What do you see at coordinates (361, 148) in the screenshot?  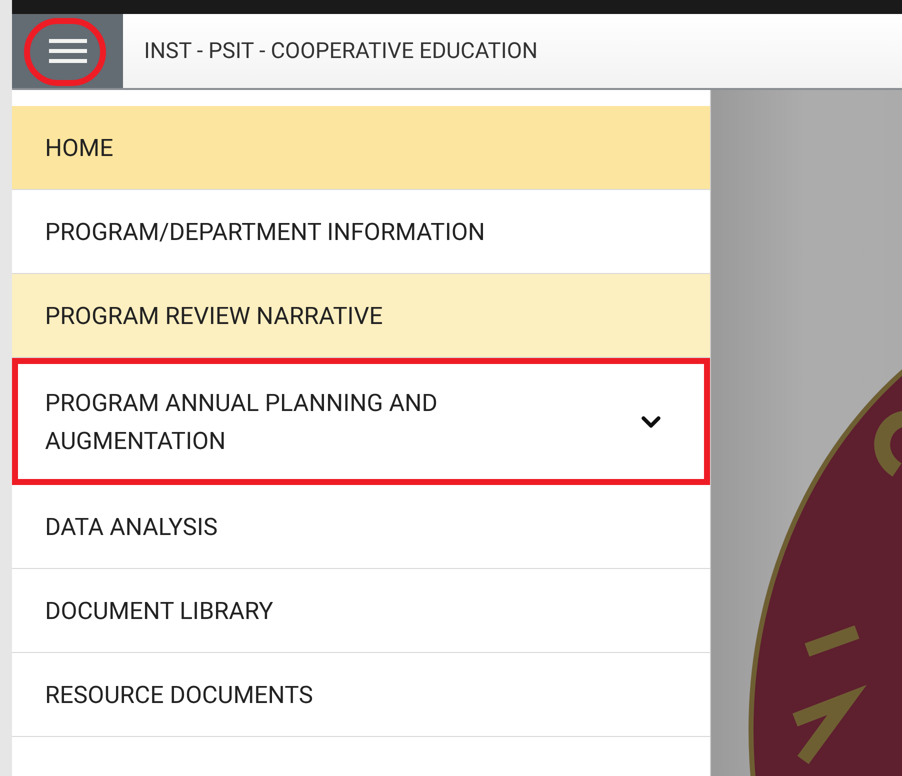 I see `menu-item: HOME` at bounding box center [361, 148].